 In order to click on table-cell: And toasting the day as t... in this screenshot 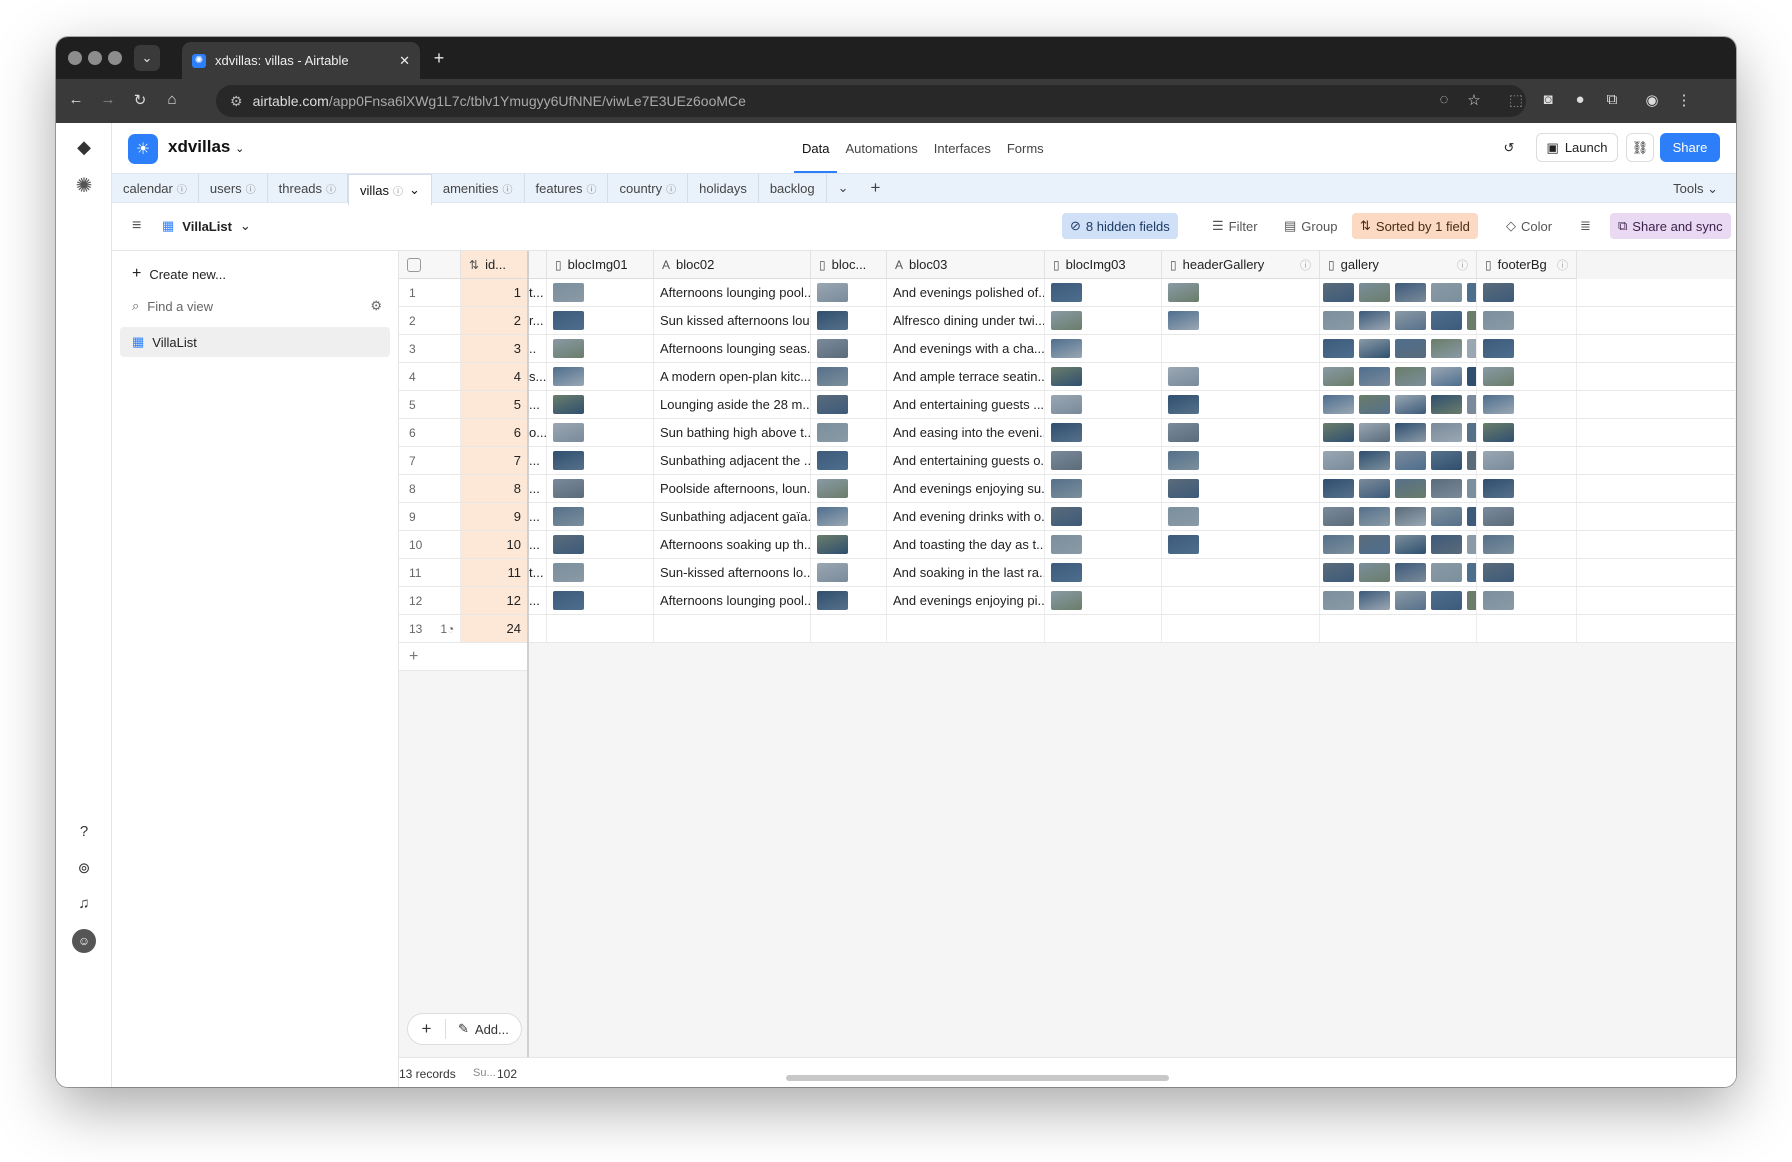, I will do `click(966, 544)`.